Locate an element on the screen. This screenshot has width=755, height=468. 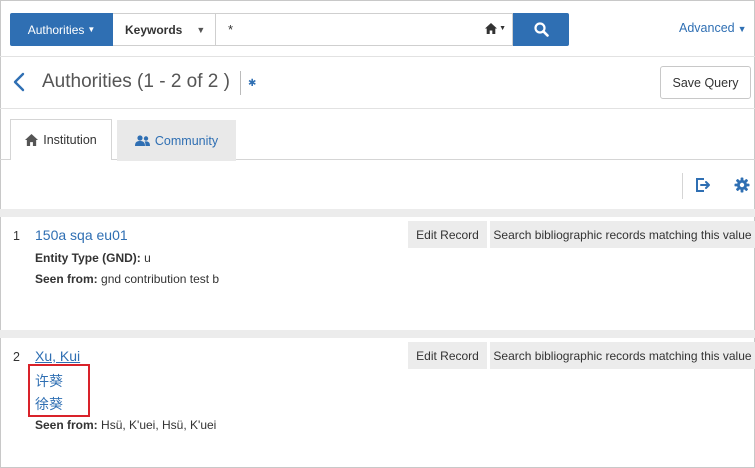
back-button is located at coordinates (19, 83).